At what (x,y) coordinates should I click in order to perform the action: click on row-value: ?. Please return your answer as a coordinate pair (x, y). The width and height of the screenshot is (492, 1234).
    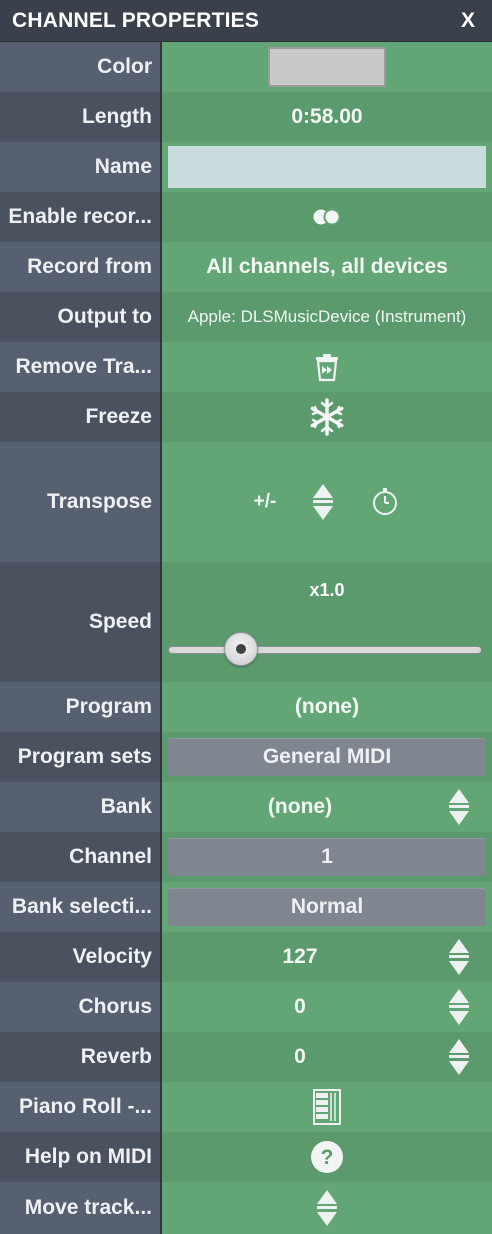
    Looking at the image, I should click on (326, 1157).